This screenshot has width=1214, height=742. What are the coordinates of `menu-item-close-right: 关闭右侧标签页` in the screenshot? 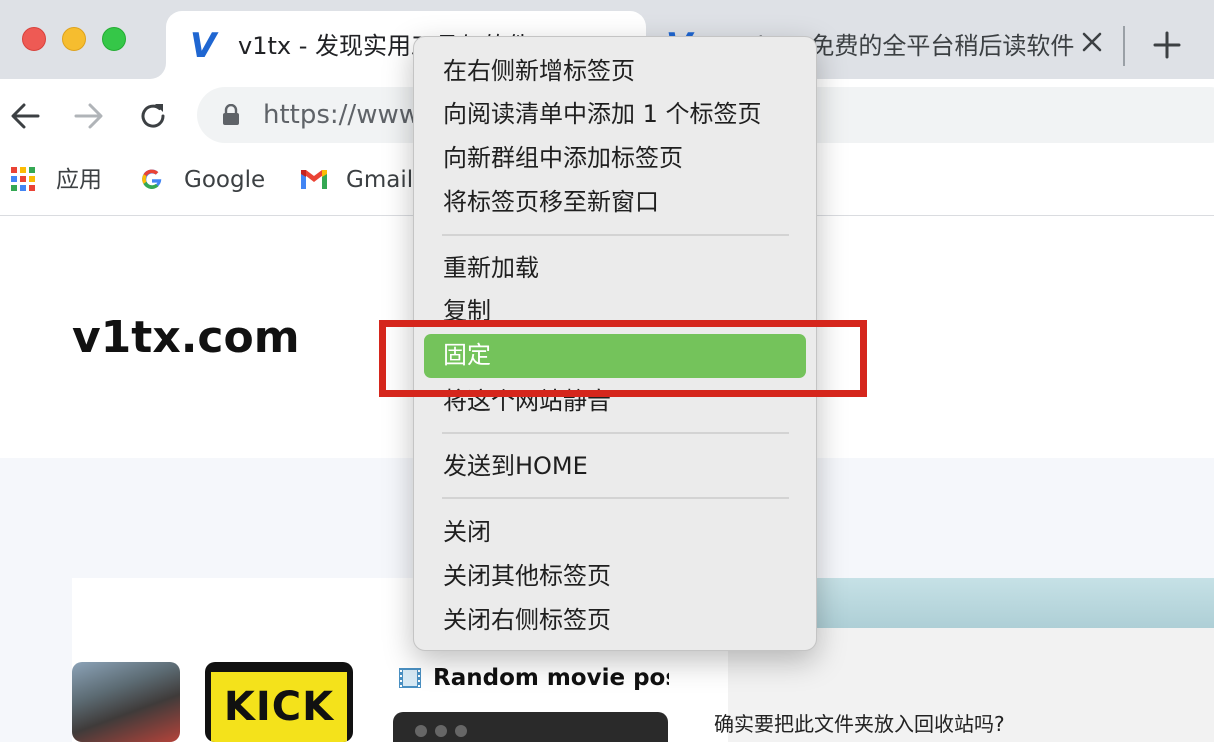 It's located at (527, 620).